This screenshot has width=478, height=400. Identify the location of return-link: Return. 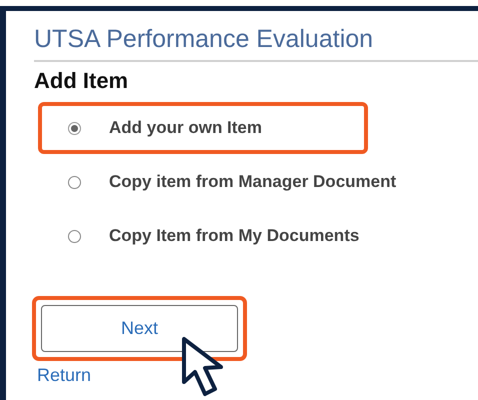
(257, 375).